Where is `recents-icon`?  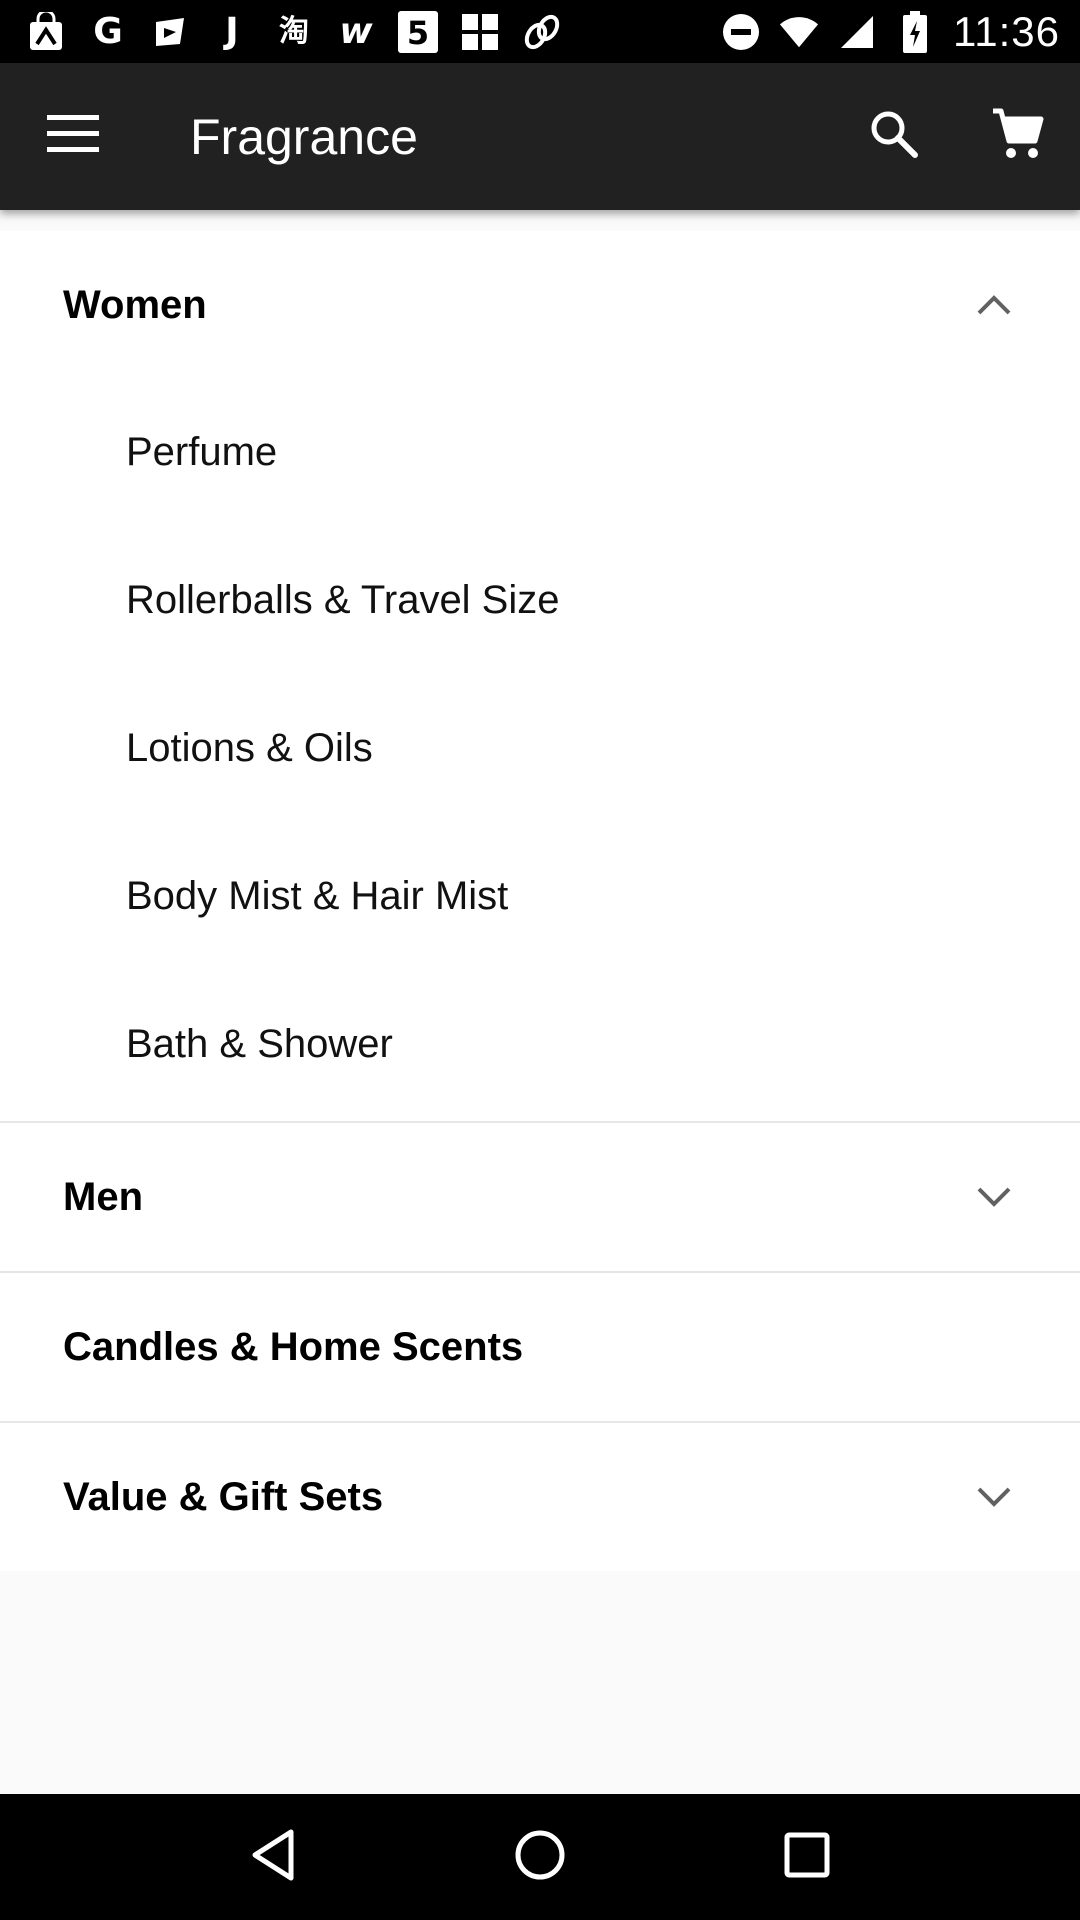 recents-icon is located at coordinates (807, 1857).